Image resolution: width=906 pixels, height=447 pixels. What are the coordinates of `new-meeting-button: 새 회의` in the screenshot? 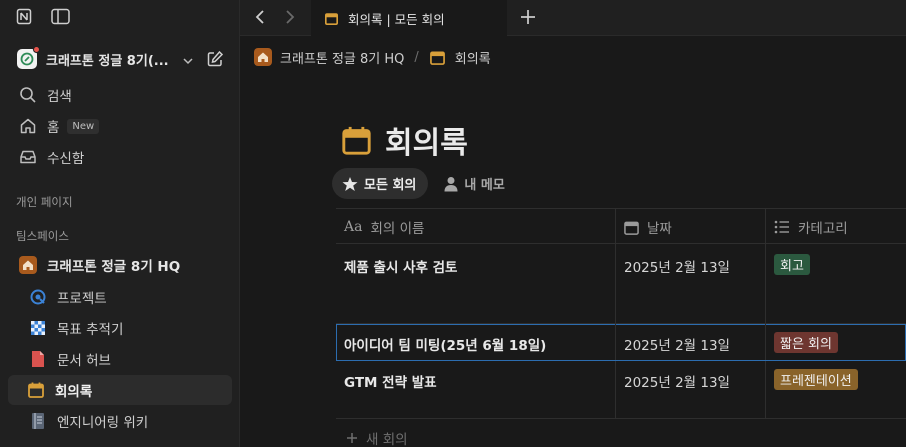 It's located at (377, 437).